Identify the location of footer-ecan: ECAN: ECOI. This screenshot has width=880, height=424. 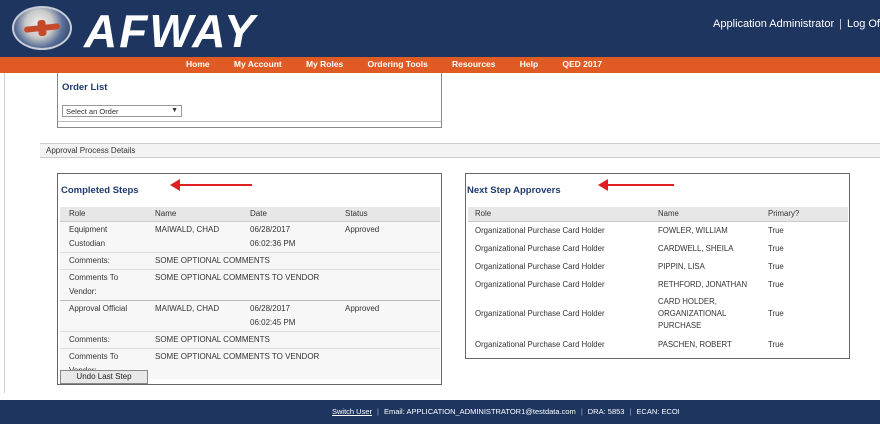
(658, 411).